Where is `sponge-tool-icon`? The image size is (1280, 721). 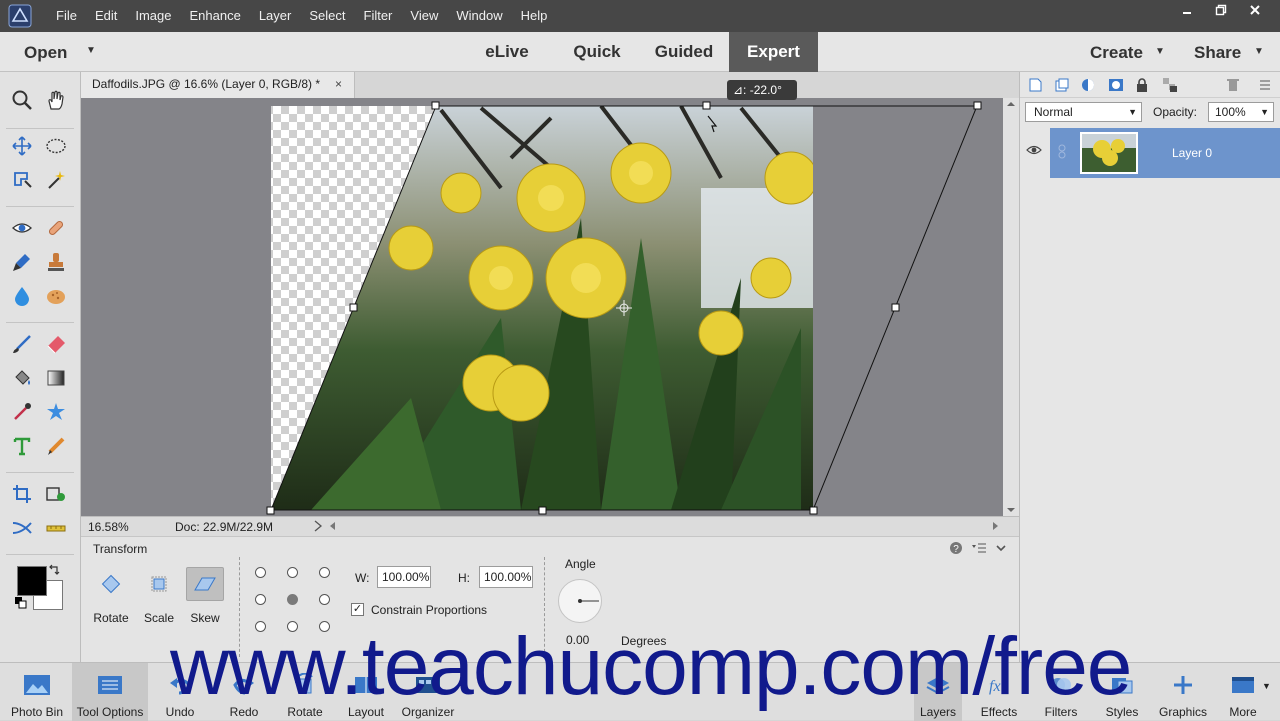 sponge-tool-icon is located at coordinates (56, 296).